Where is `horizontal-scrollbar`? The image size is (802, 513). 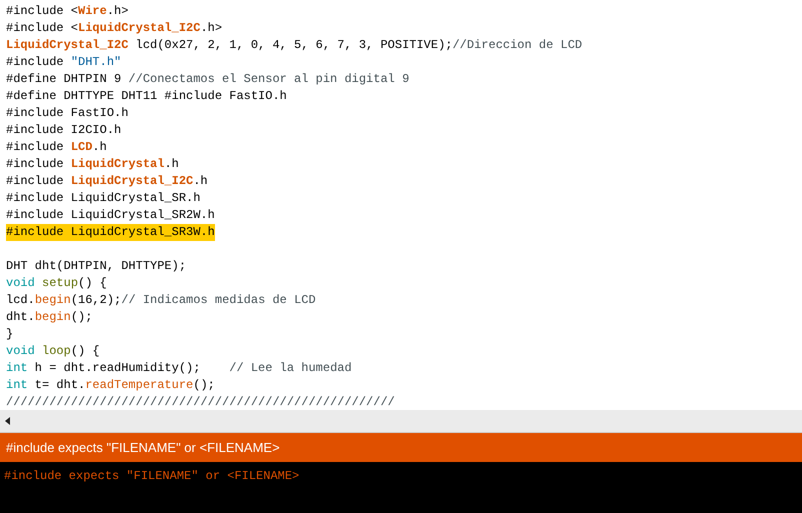 horizontal-scrollbar is located at coordinates (401, 421).